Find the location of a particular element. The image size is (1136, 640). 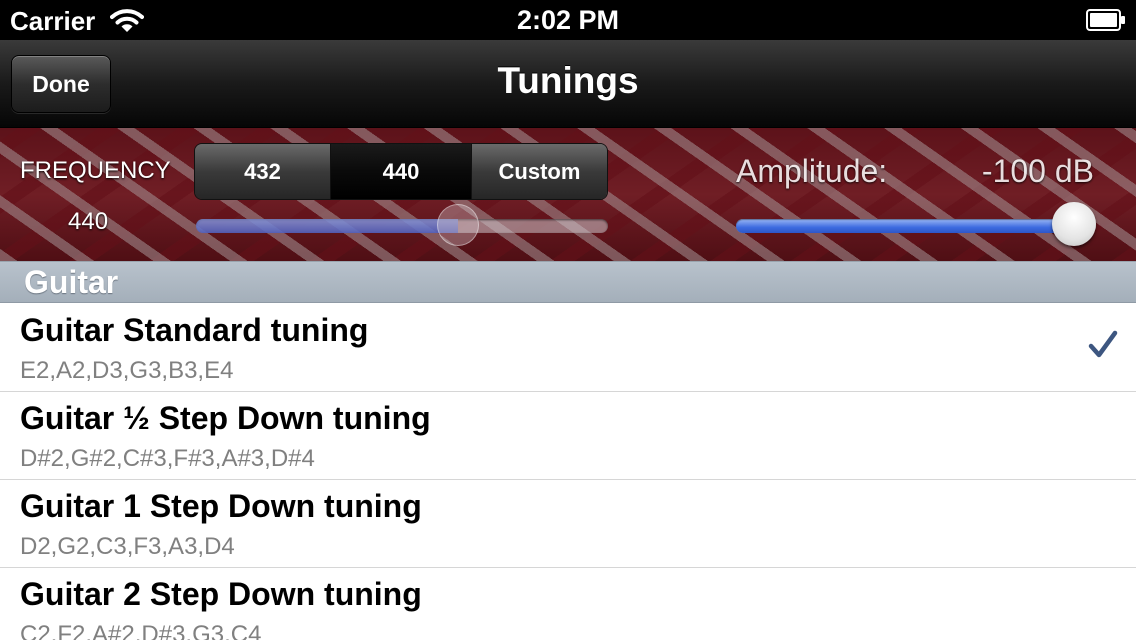

tuning-name: Guitar Standard tuning is located at coordinates (194, 330).